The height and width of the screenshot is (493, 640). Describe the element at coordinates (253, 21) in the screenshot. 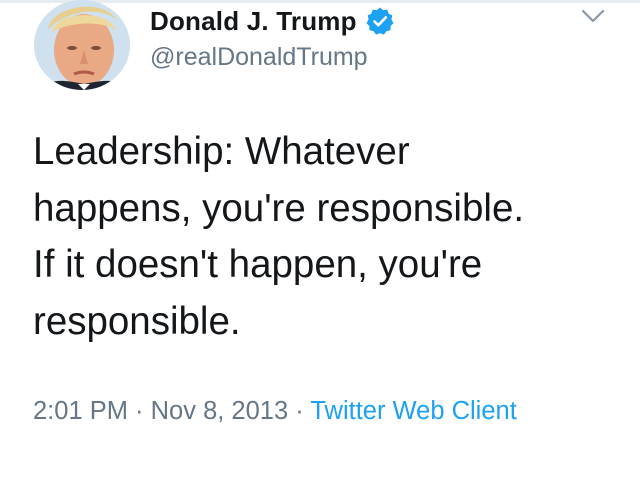

I see `display-name: Donald J. Trump` at that location.